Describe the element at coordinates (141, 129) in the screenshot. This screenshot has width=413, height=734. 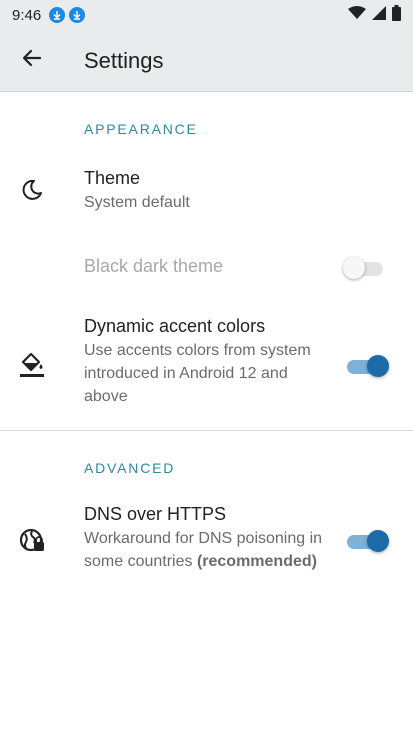
I see `section-header-appearance: APPEARANCE` at that location.